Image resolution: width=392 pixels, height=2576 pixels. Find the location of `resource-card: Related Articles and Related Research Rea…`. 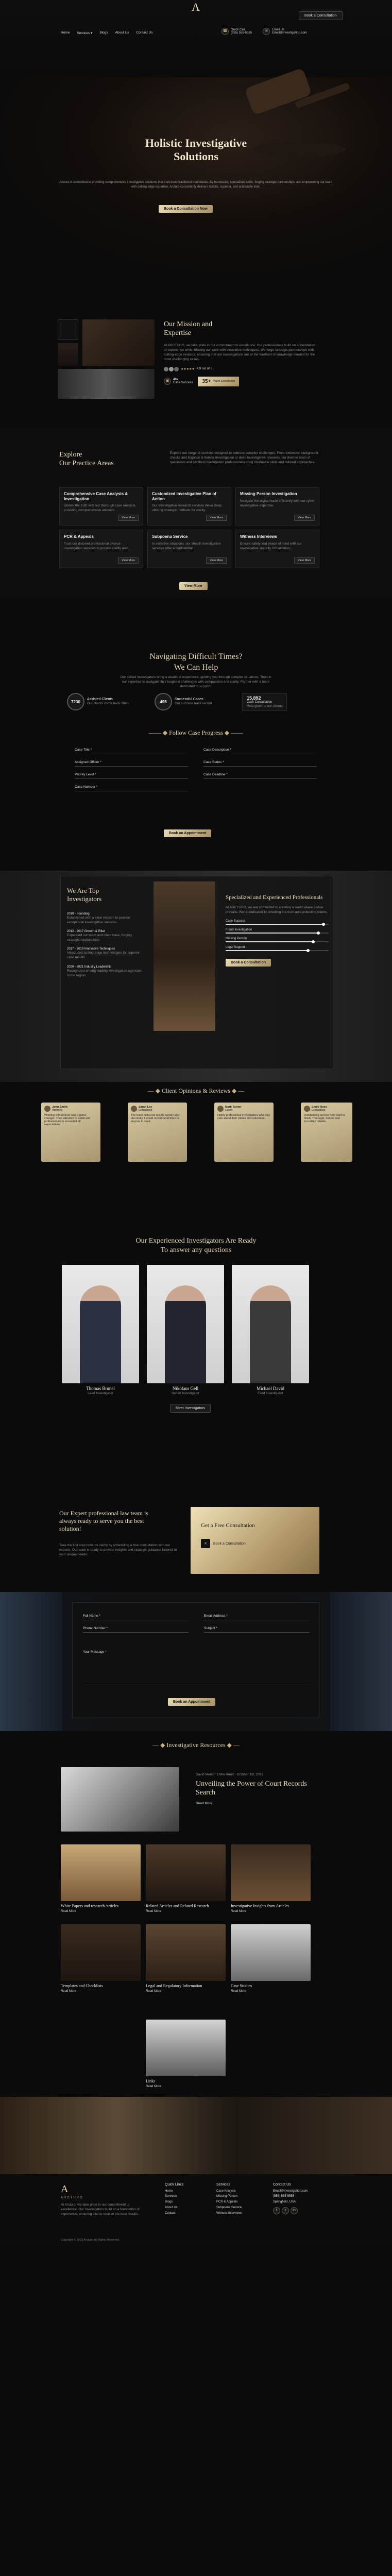

resource-card: Related Articles and Related Research Rea… is located at coordinates (186, 1878).